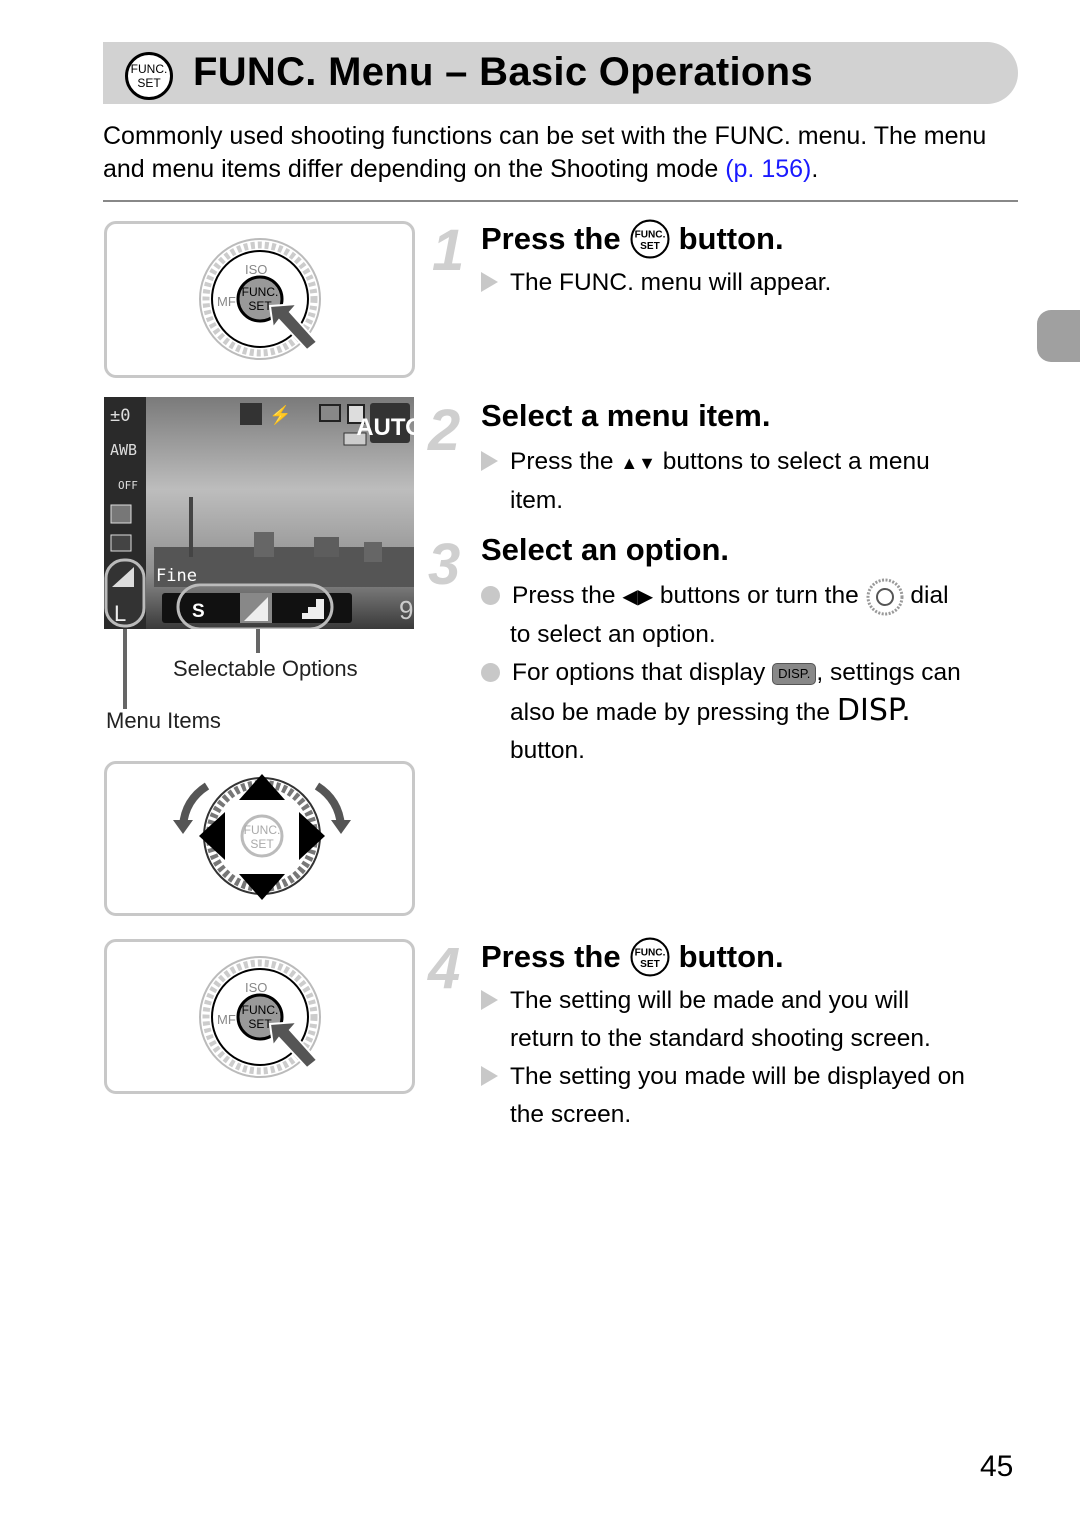 This screenshot has height=1521, width=1080. What do you see at coordinates (794, 673) in the screenshot?
I see `disp-badge: DISP.` at bounding box center [794, 673].